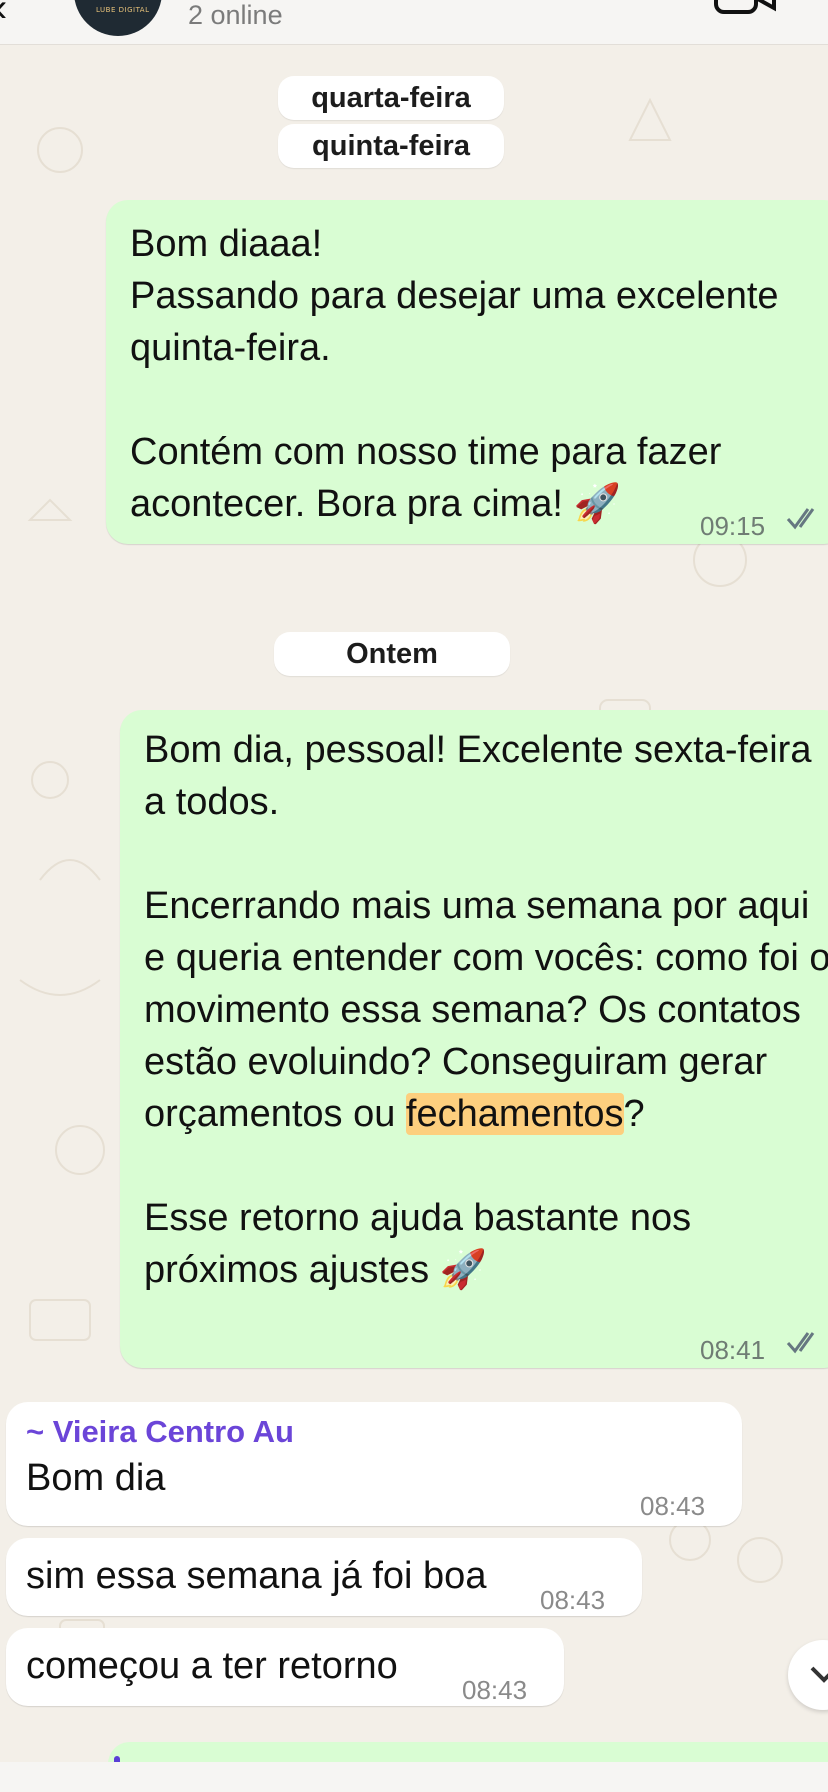 The height and width of the screenshot is (1792, 828). What do you see at coordinates (285, 1667) in the screenshot?
I see `incoming-message: começou a ter retorno 08:43` at bounding box center [285, 1667].